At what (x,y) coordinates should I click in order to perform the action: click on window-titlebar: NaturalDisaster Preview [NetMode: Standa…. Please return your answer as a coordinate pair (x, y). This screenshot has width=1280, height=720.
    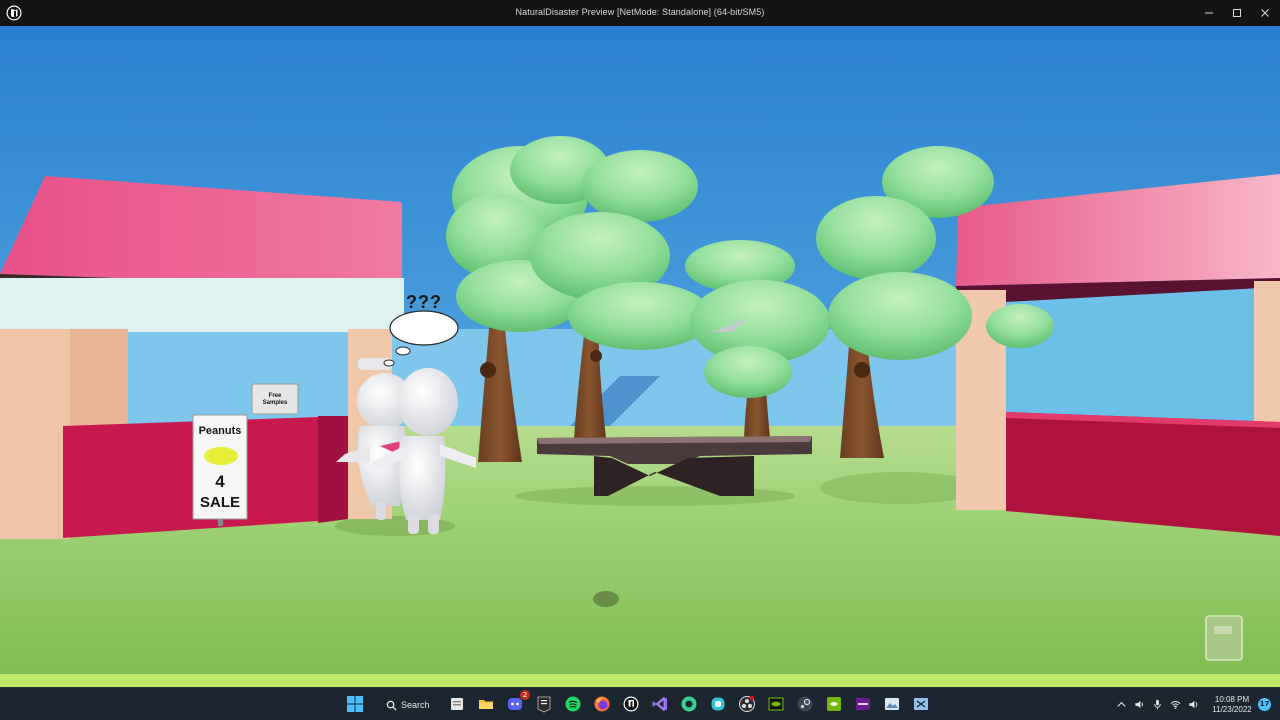
    Looking at the image, I should click on (640, 13).